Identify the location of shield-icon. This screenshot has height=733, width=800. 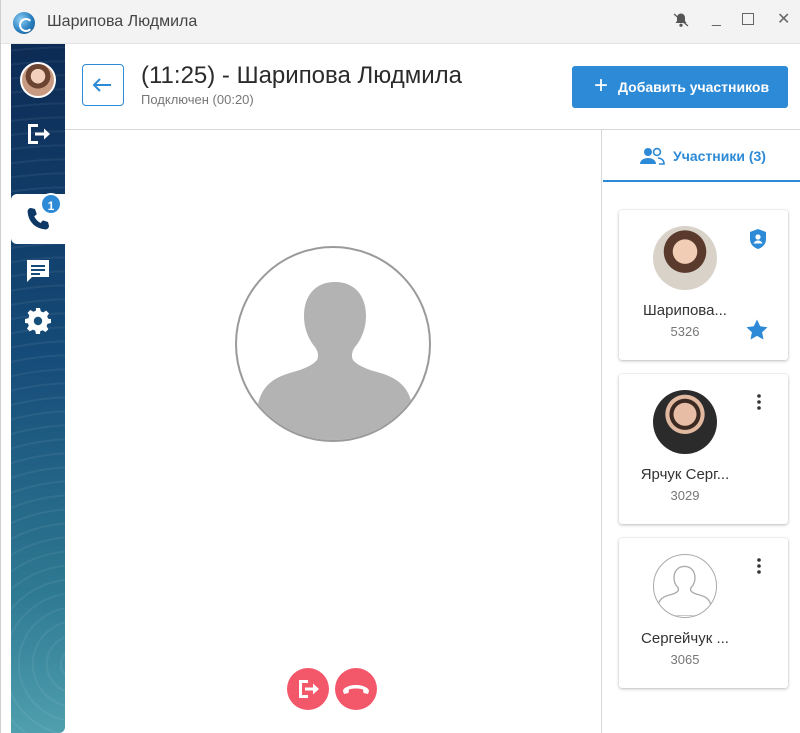
(758, 239).